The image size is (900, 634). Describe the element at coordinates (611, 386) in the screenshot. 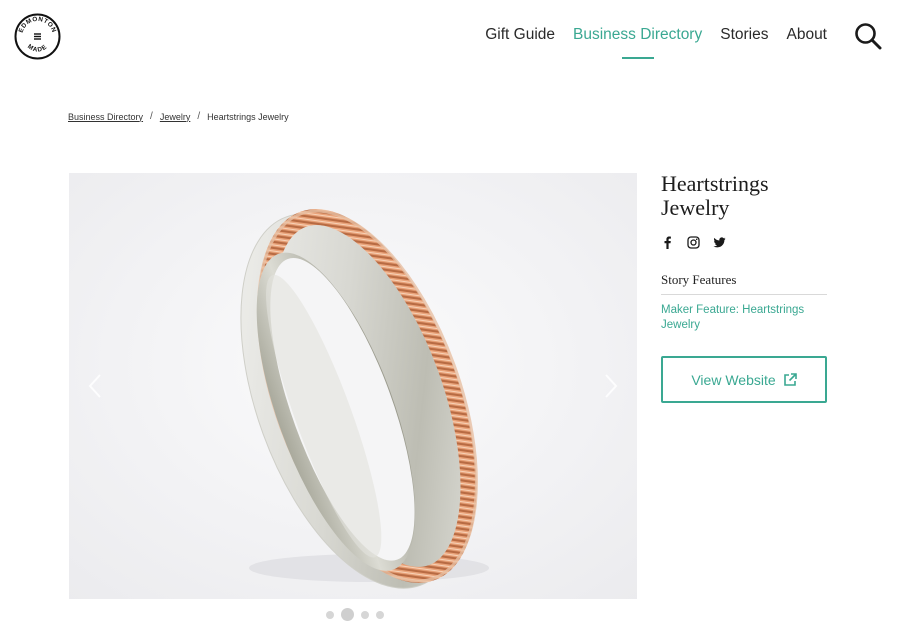

I see `carousel-next-arrow-icon` at that location.